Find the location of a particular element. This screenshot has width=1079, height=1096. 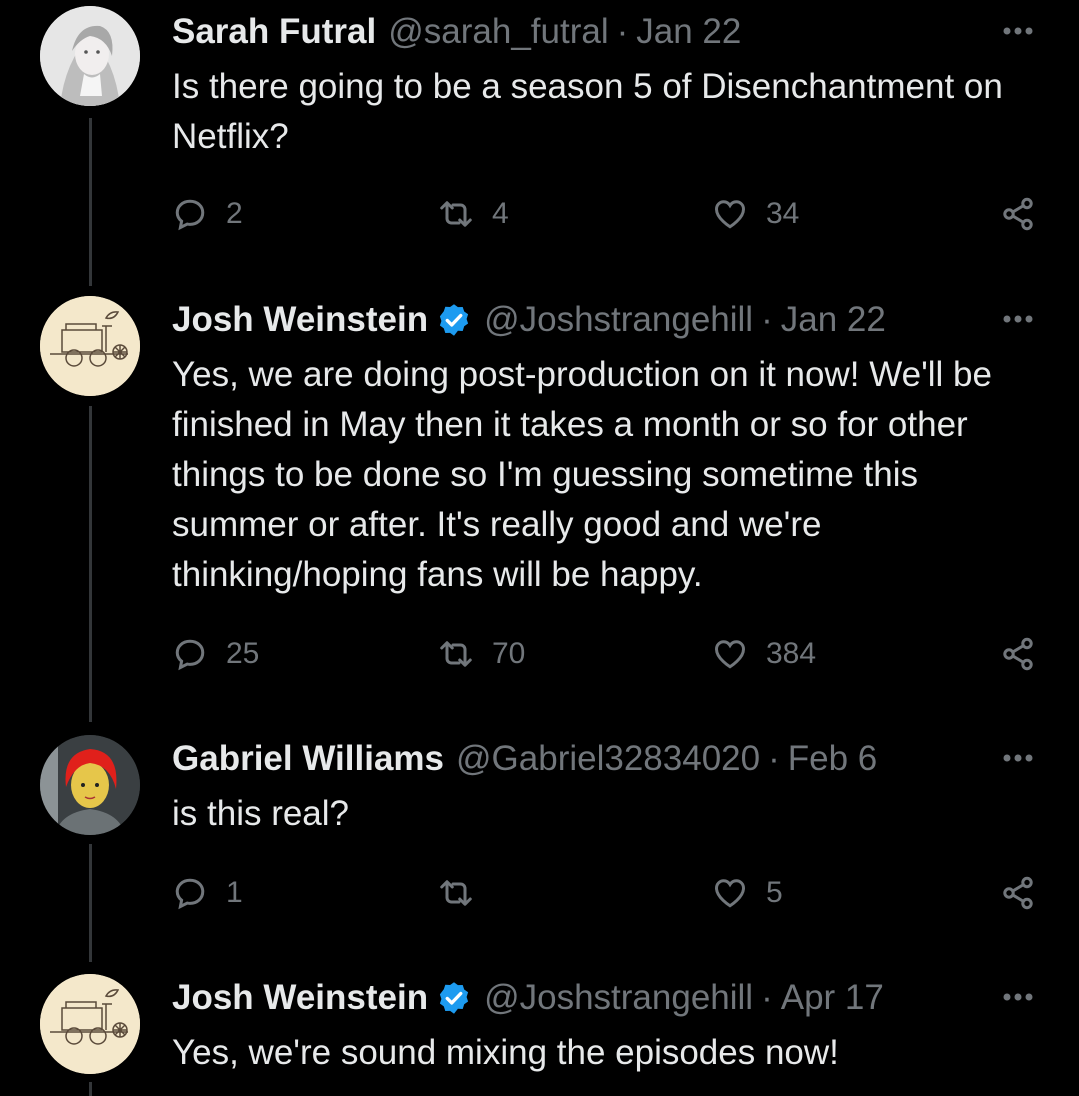

tweet-header: Josh Weinstein @Joshstrangehill · Apr 17 is located at coordinates (528, 998).